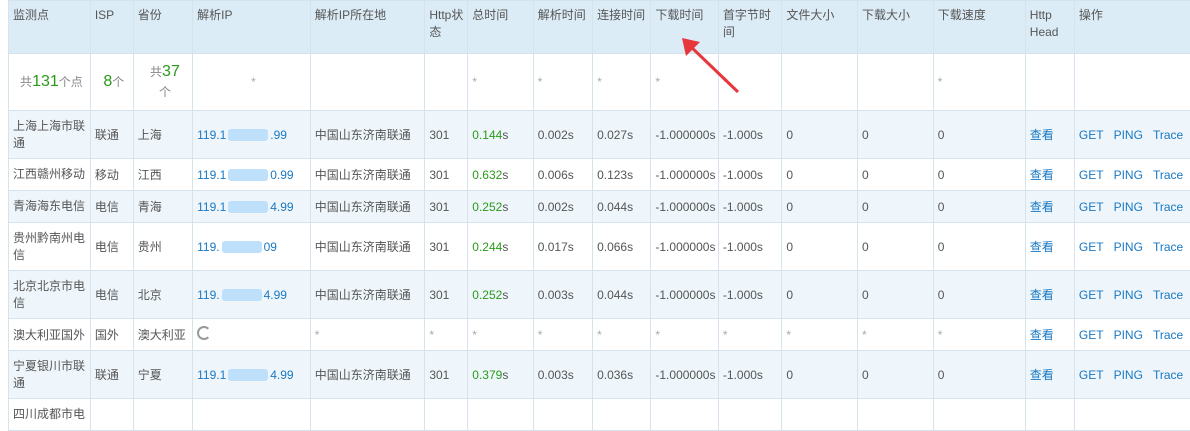 Image resolution: width=1190 pixels, height=431 pixels. I want to click on col-ip: 解析IP, so click(252, 27).